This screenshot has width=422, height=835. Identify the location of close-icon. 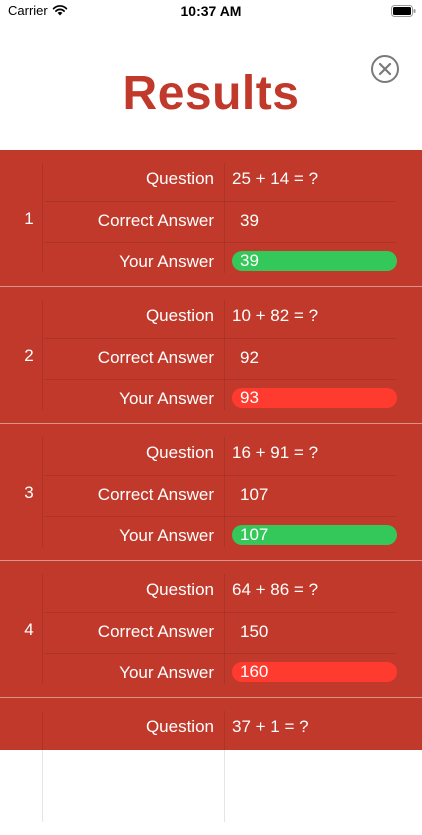
(385, 69).